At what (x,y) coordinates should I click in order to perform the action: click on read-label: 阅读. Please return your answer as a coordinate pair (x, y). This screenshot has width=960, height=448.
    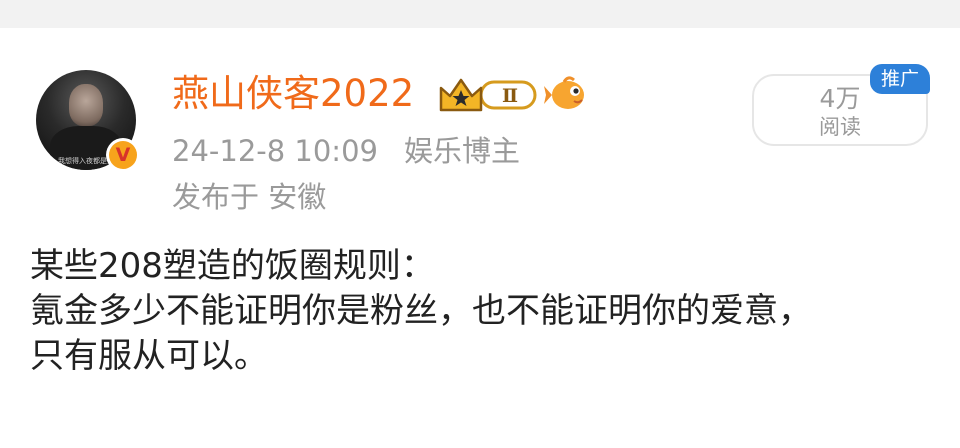
    Looking at the image, I should click on (840, 127).